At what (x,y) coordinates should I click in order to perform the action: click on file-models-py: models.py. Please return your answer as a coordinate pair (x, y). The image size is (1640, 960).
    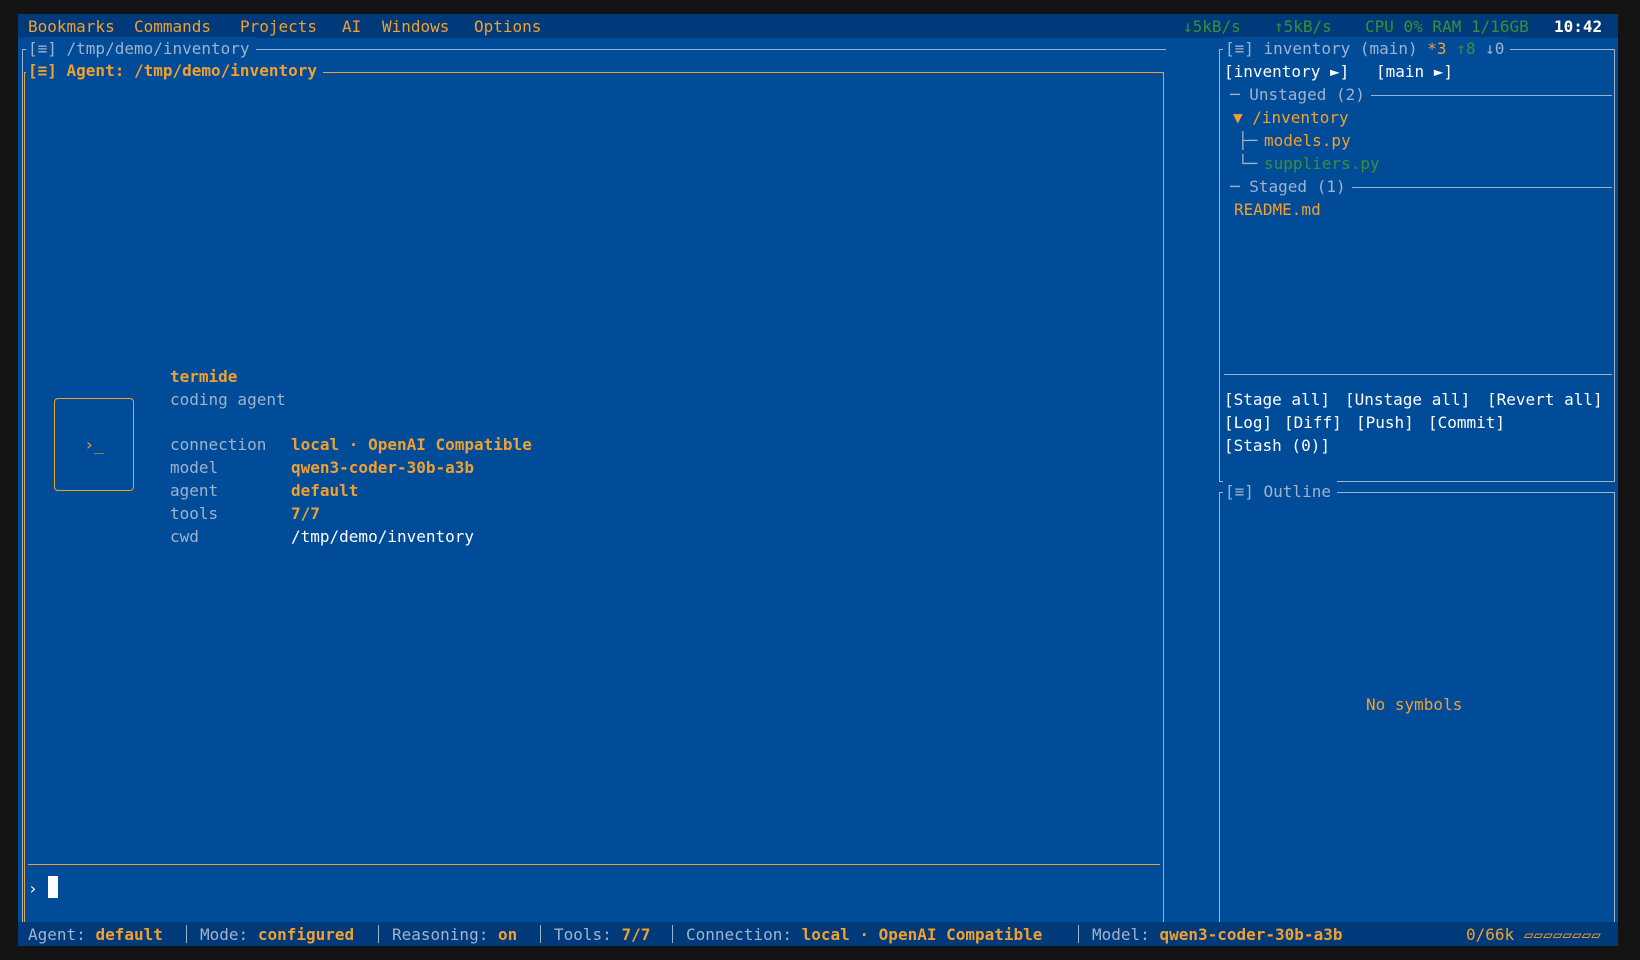
    Looking at the image, I should click on (1307, 140).